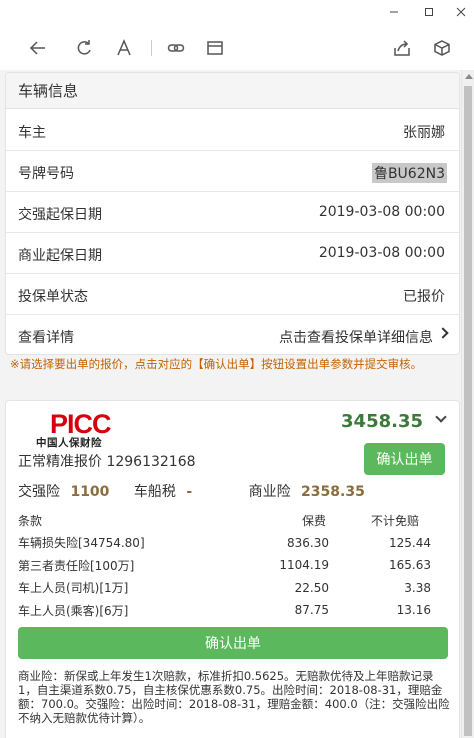 Image resolution: width=474 pixels, height=738 pixels. I want to click on table-cell: 车辆损失险[34754.80], so click(81, 543).